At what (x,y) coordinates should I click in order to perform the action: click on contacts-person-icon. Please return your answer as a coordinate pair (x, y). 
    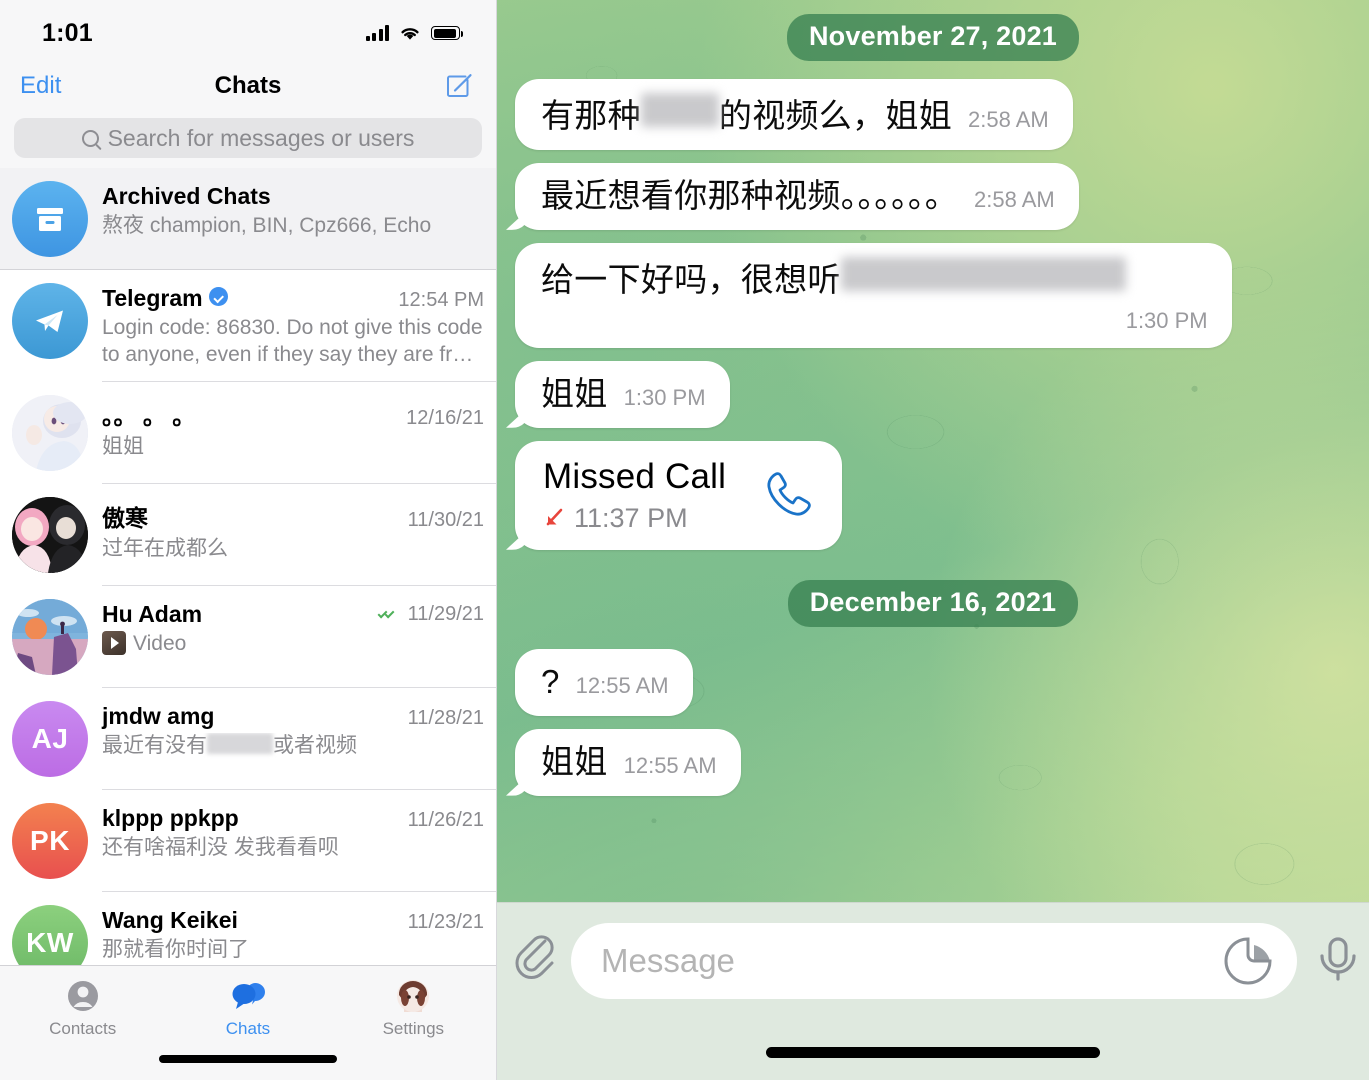
    Looking at the image, I should click on (83, 996).